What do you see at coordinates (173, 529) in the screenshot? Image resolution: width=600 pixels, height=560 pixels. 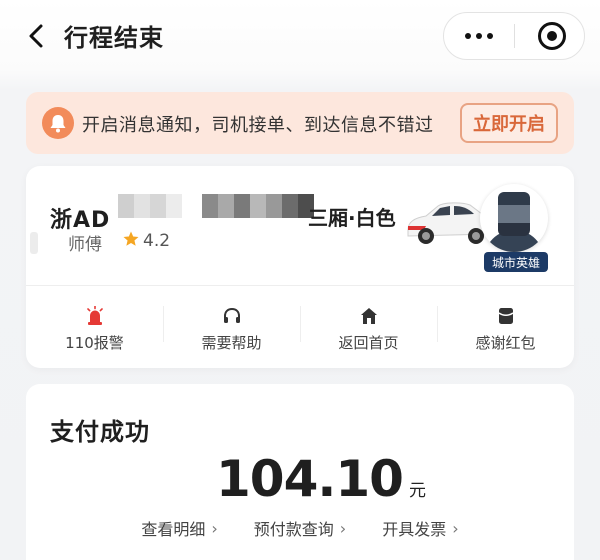 I see `link-label: 查看明细` at bounding box center [173, 529].